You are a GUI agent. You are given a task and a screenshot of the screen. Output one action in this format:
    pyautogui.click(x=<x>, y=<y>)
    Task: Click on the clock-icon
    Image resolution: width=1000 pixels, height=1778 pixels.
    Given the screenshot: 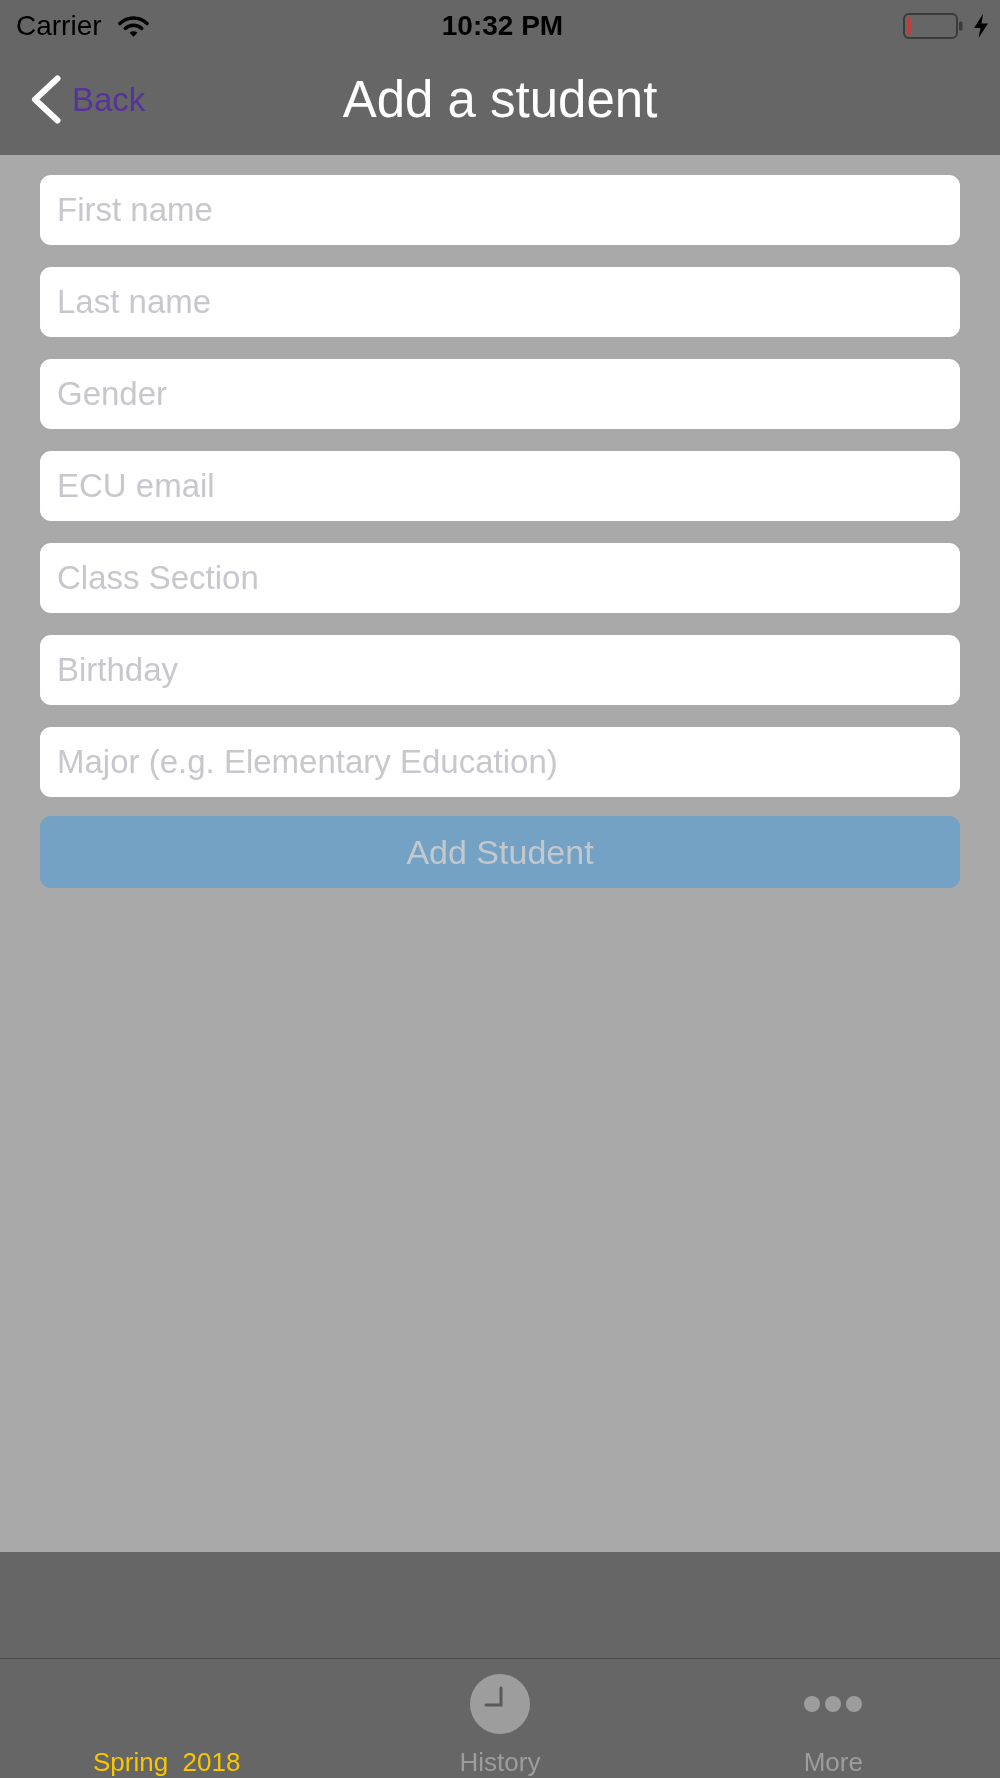 What is the action you would take?
    pyautogui.click(x=500, y=1704)
    